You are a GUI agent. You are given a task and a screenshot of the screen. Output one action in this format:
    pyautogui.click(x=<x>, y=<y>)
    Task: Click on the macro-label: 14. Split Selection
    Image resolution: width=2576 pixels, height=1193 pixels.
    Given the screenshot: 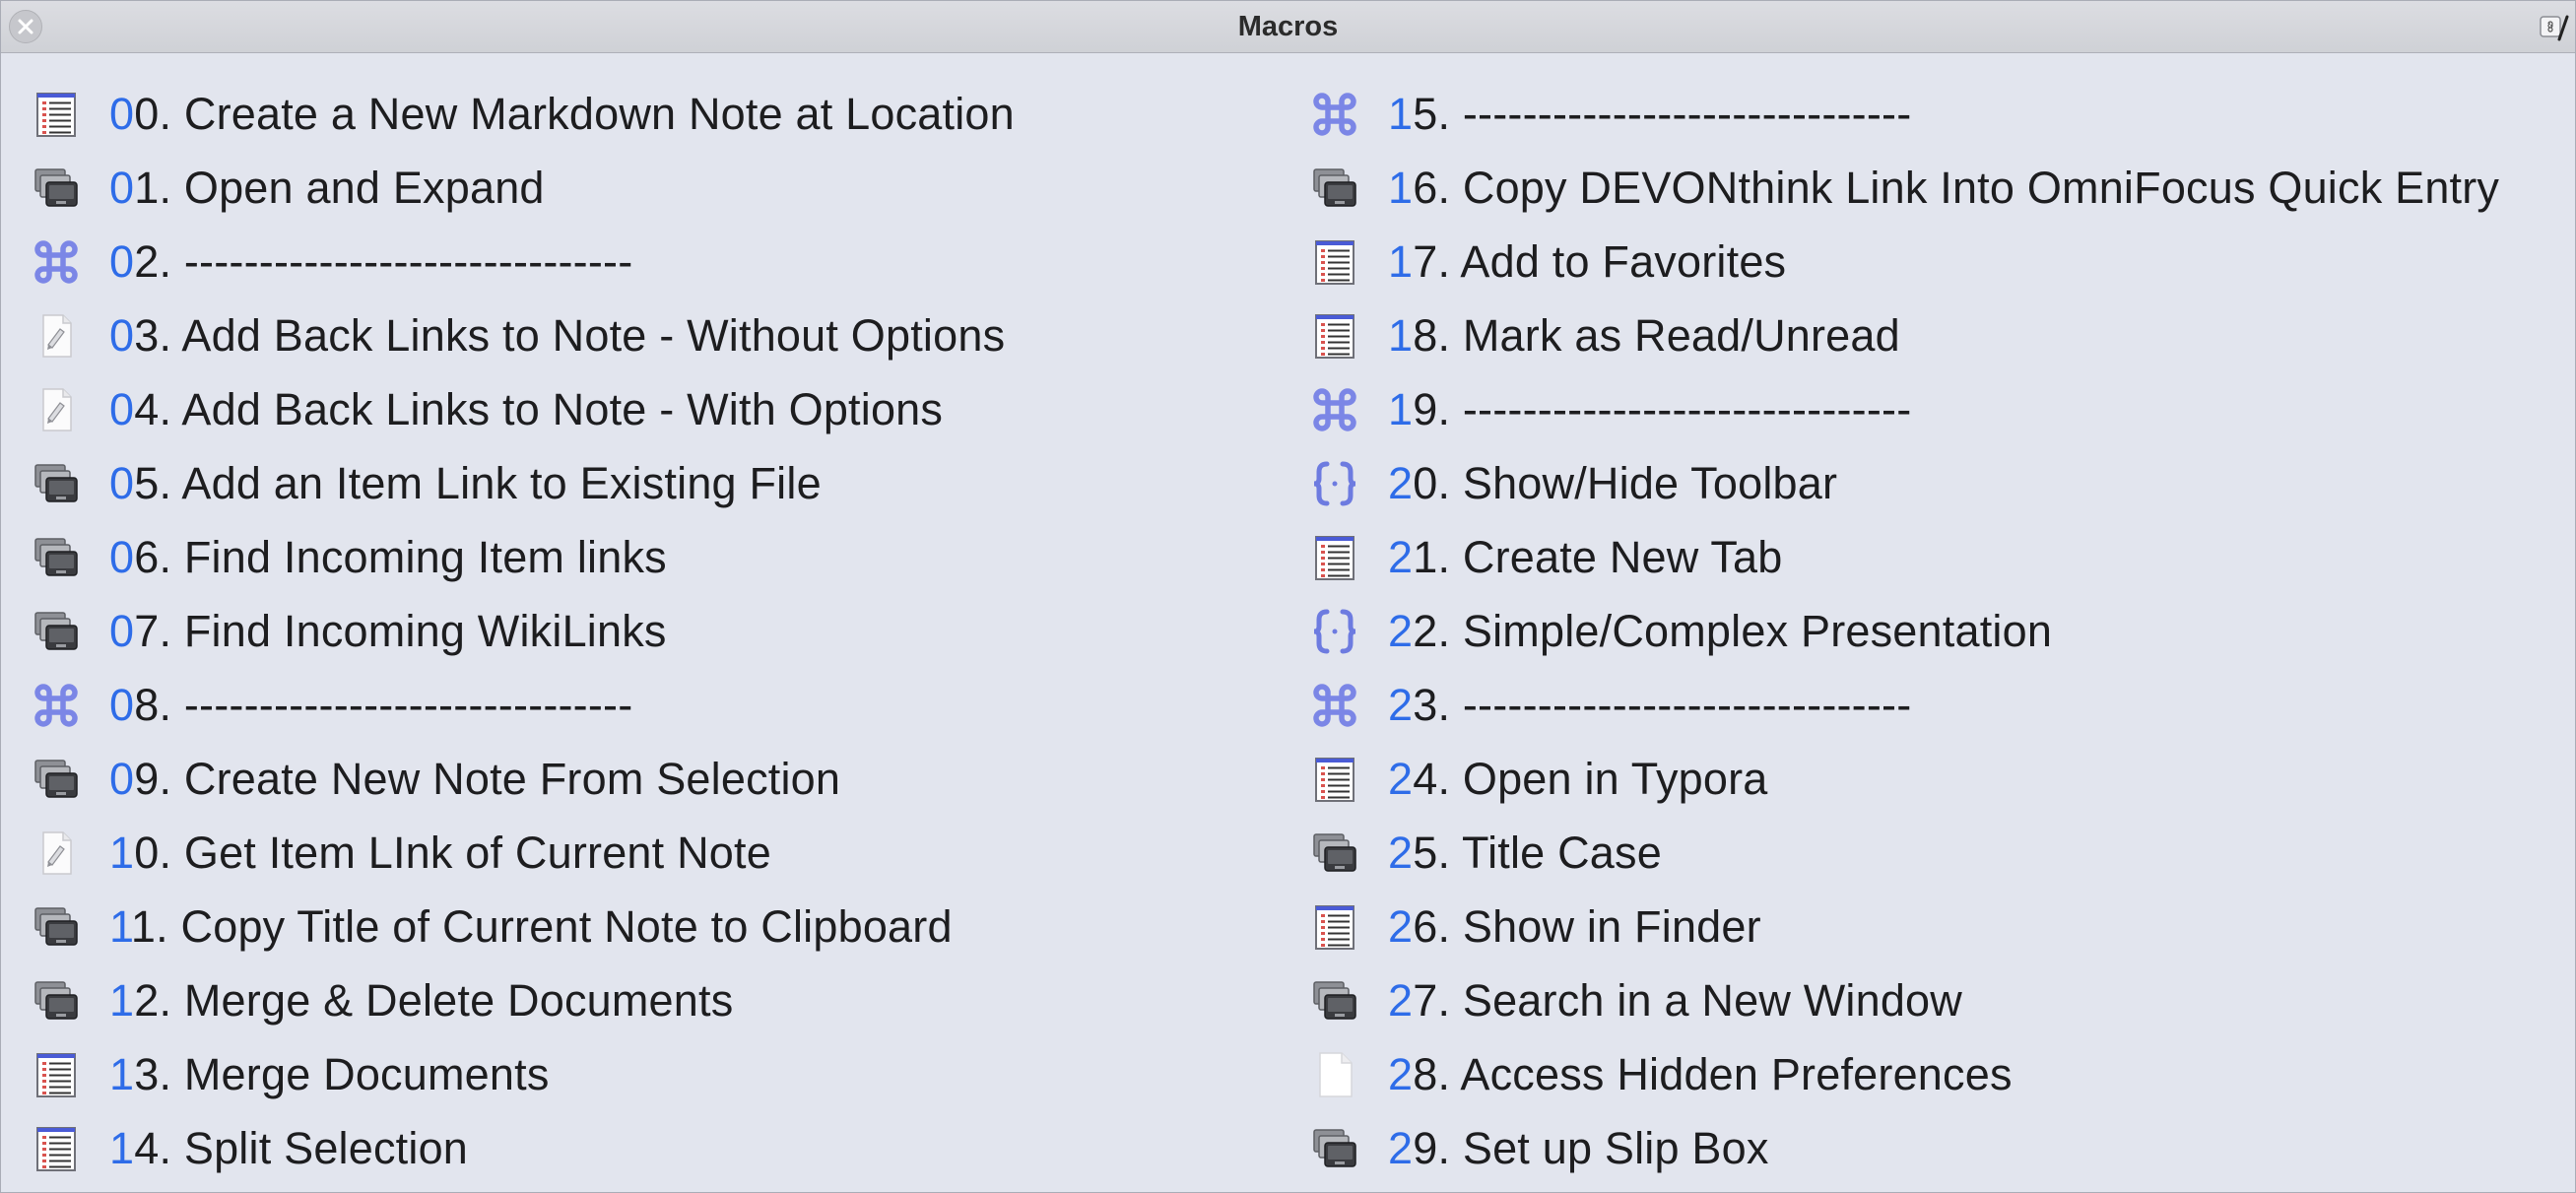 What is the action you would take?
    pyautogui.click(x=289, y=1148)
    